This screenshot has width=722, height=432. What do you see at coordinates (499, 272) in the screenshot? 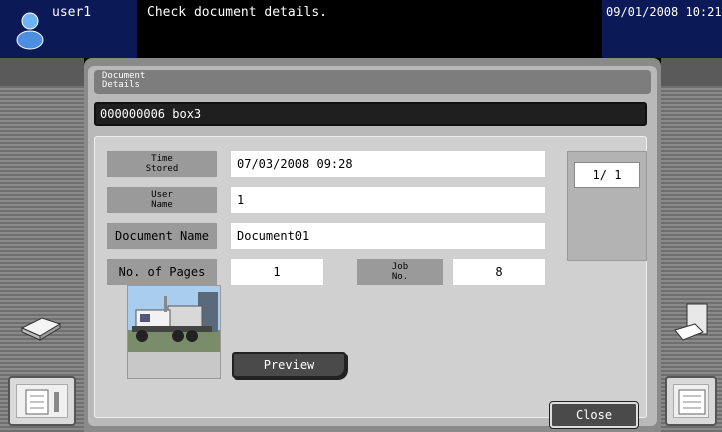
I see `job-no-value: 8` at bounding box center [499, 272].